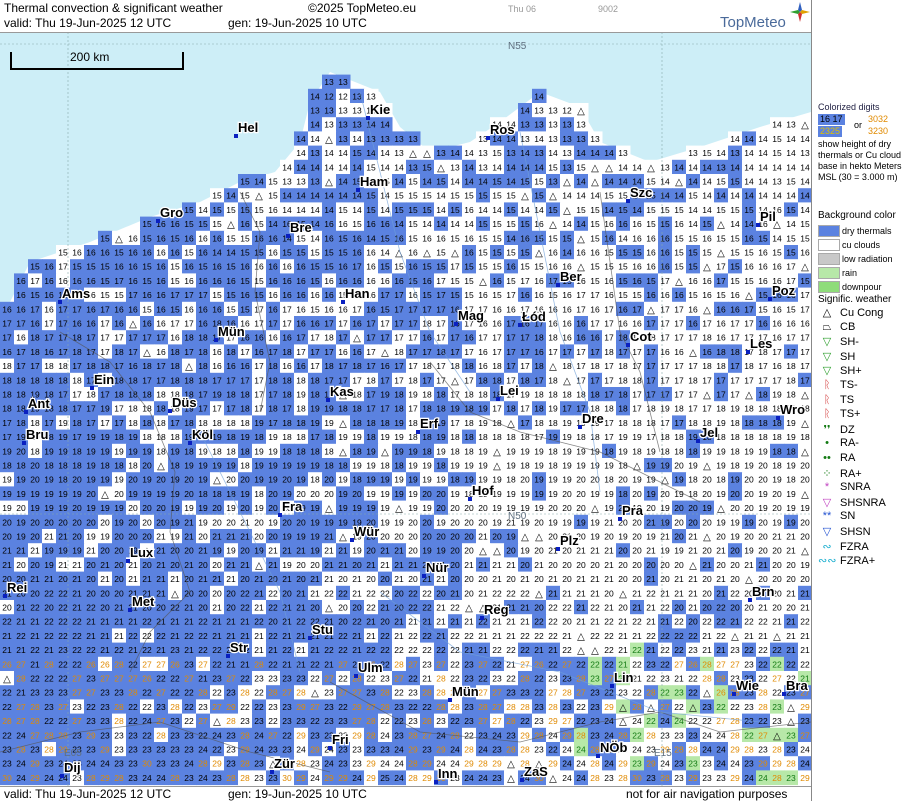  What do you see at coordinates (735, 664) in the screenshot?
I see `thermal-height-digit: 27` at bounding box center [735, 664].